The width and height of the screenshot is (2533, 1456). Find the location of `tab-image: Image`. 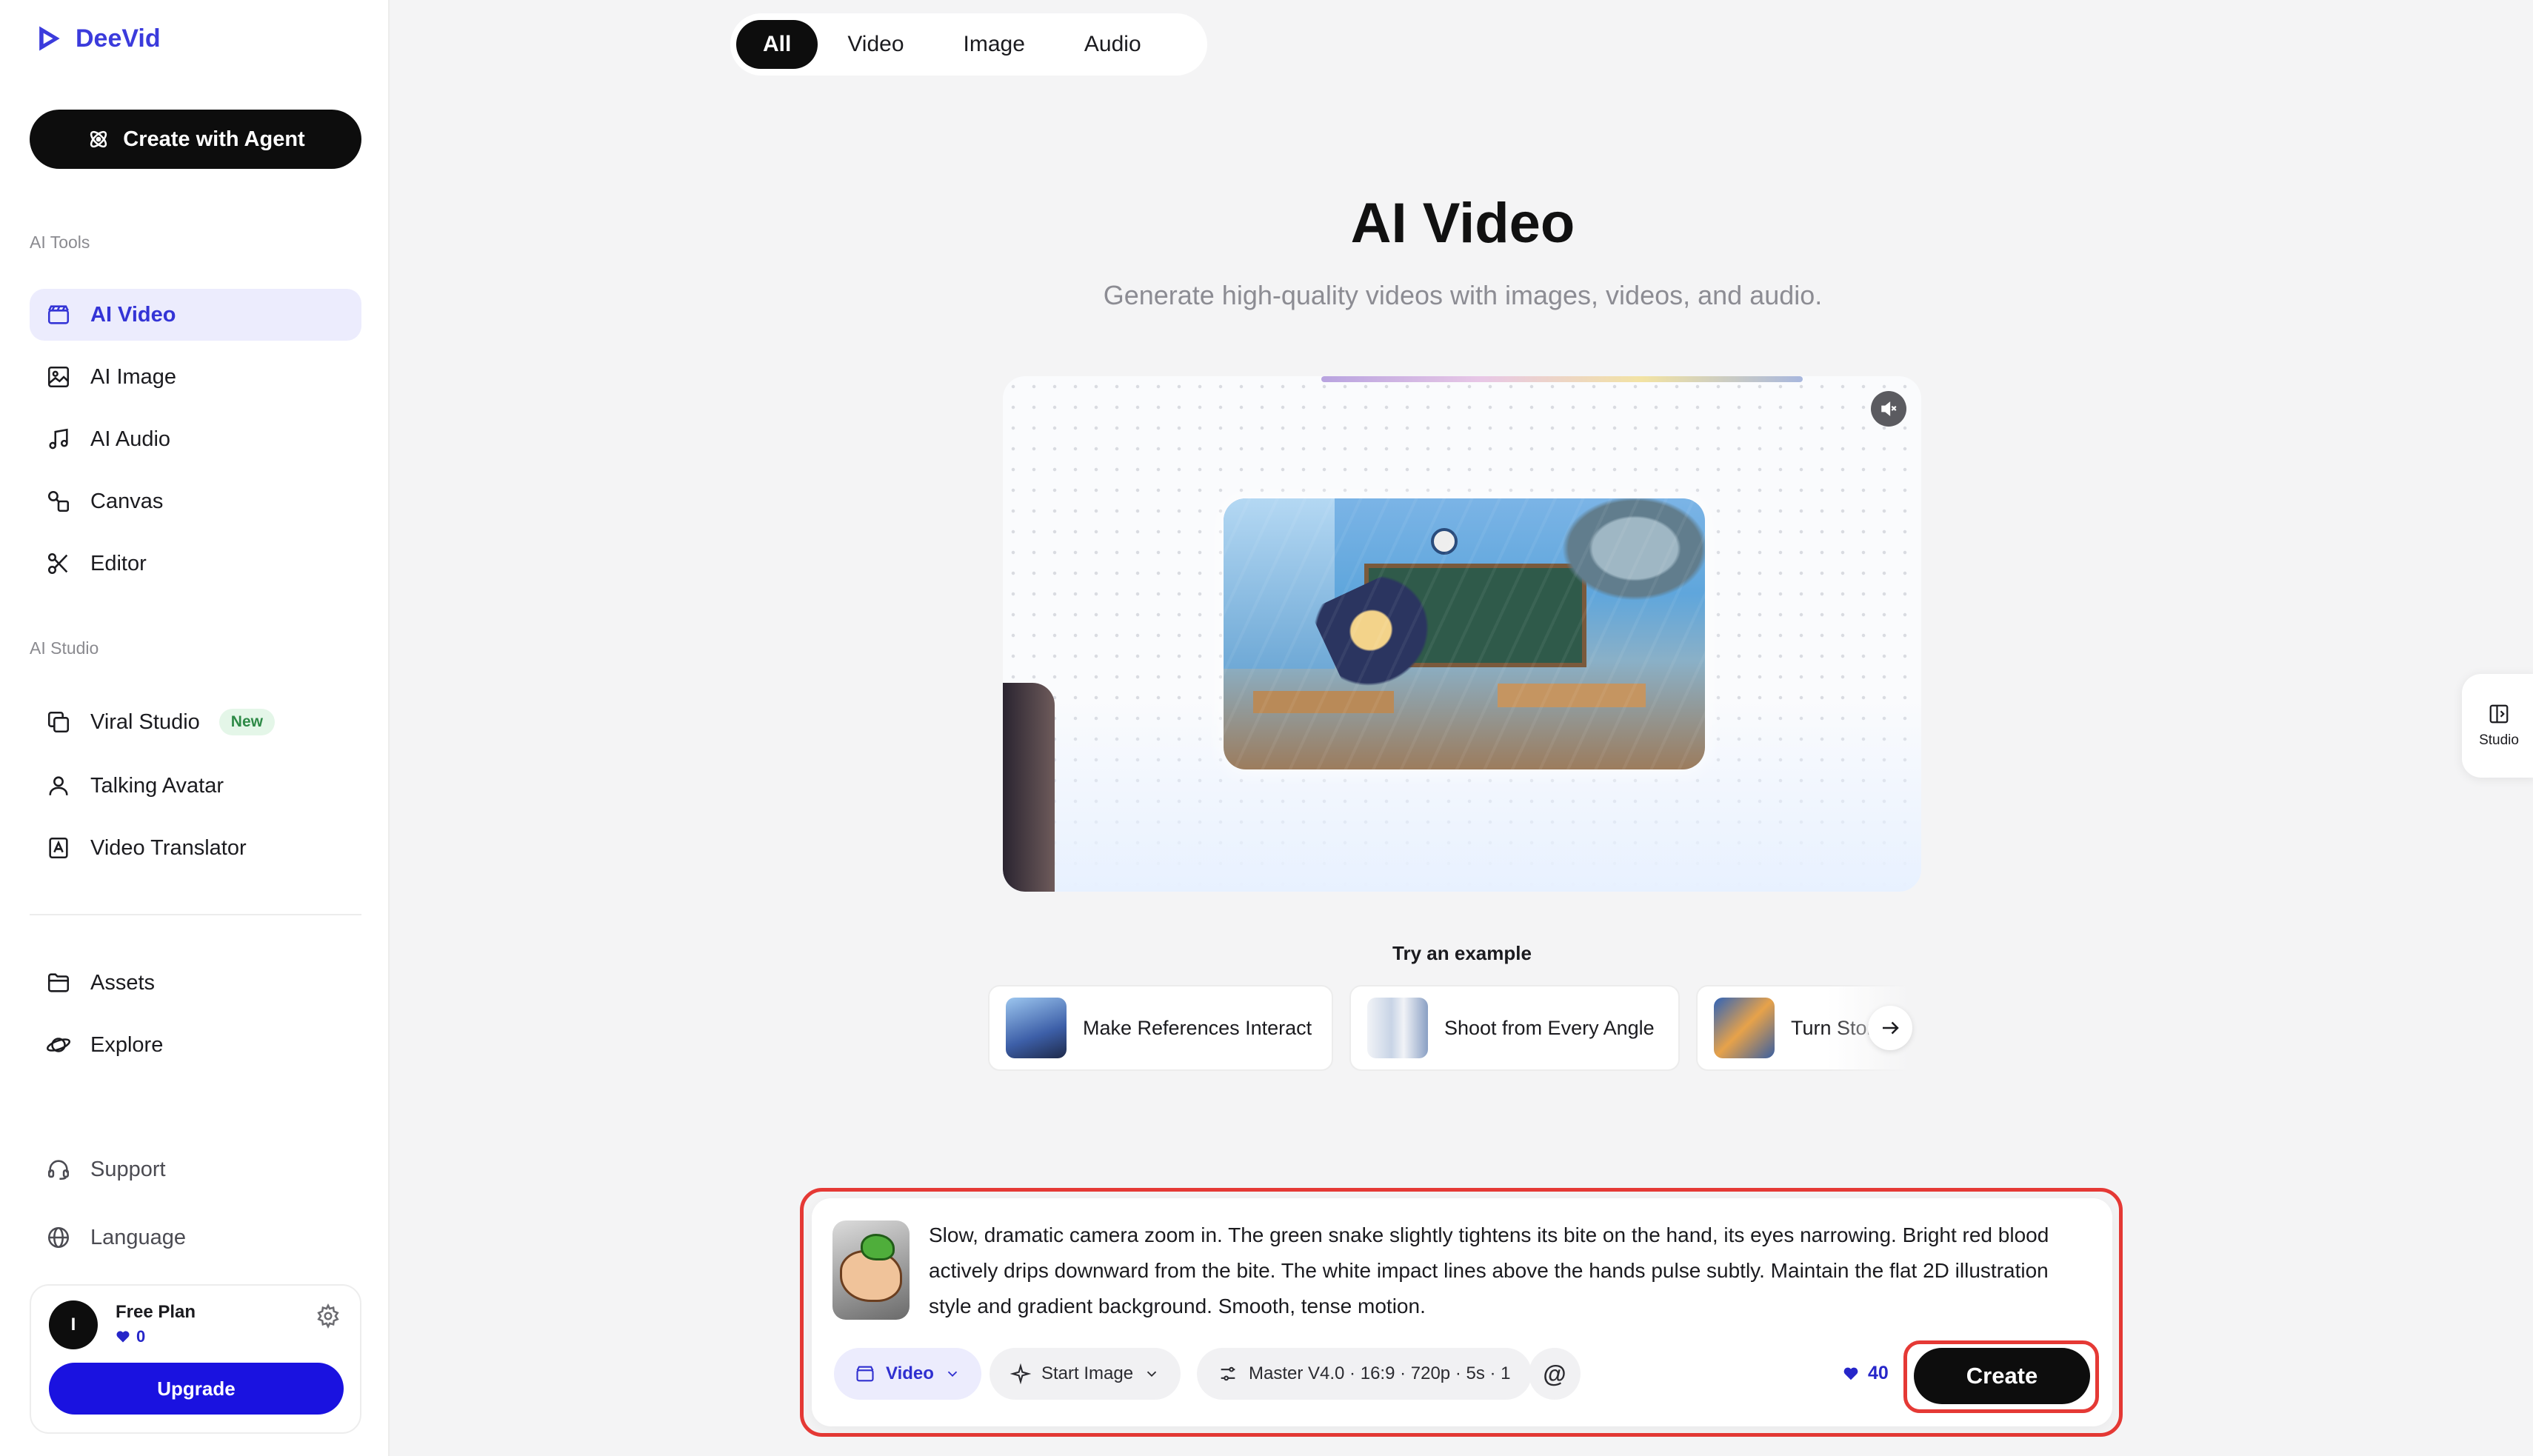

tab-image: Image is located at coordinates (994, 44).